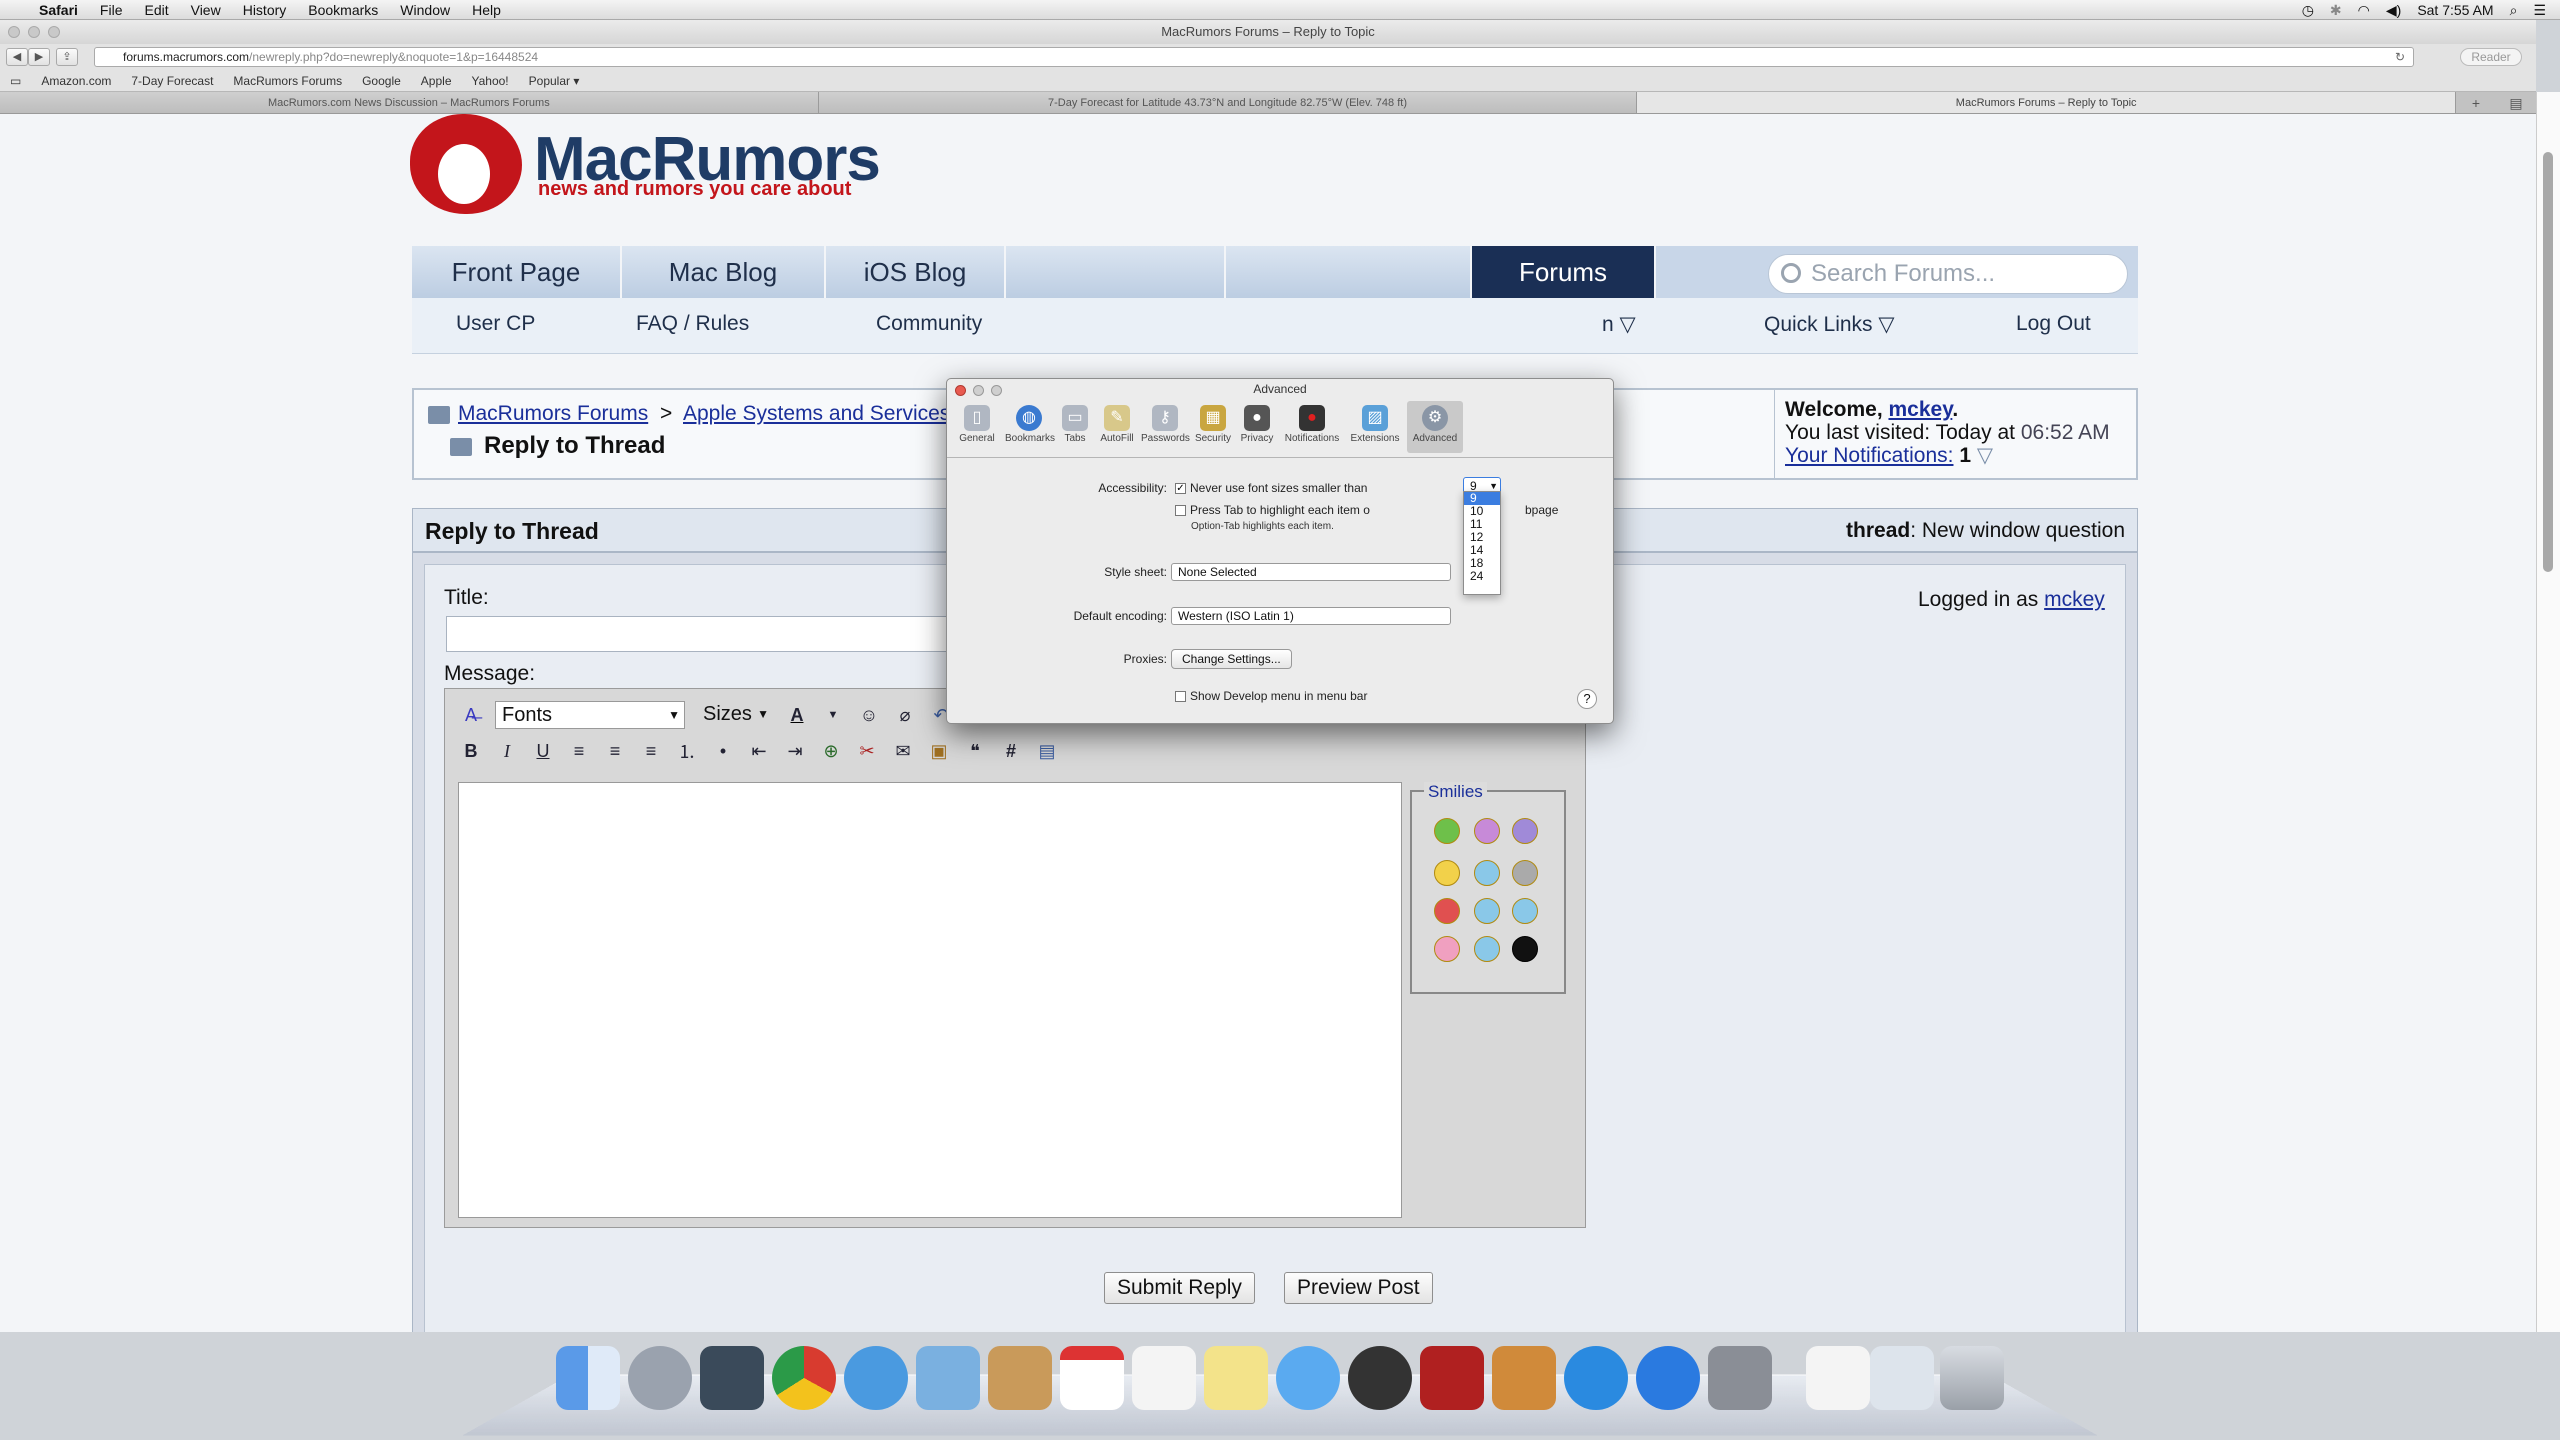  I want to click on mission-control-icon, so click(732, 1378).